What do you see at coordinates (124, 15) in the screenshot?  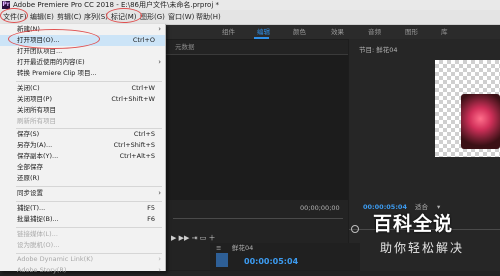 I see `annotation-circle-marker-menu` at bounding box center [124, 15].